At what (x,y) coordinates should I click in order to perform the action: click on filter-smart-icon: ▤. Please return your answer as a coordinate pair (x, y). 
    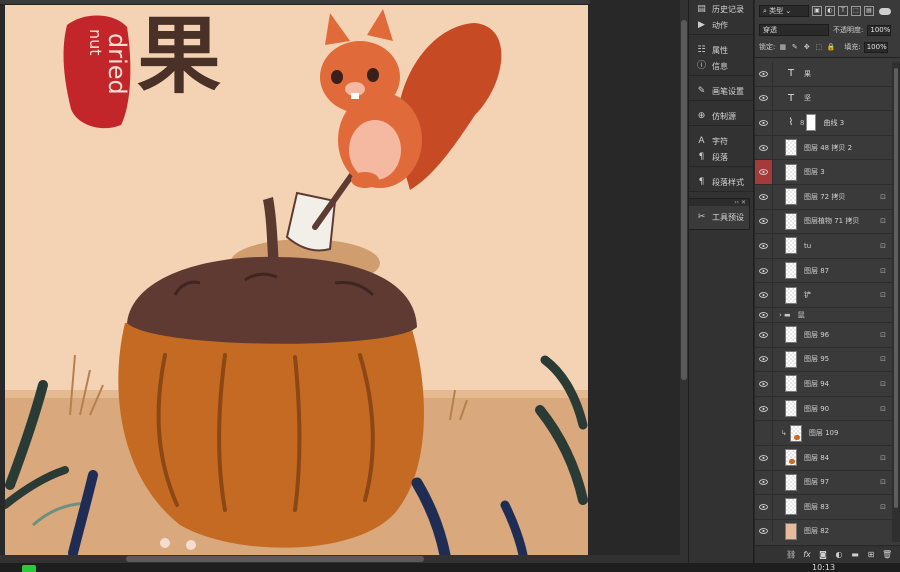
    Looking at the image, I should click on (869, 11).